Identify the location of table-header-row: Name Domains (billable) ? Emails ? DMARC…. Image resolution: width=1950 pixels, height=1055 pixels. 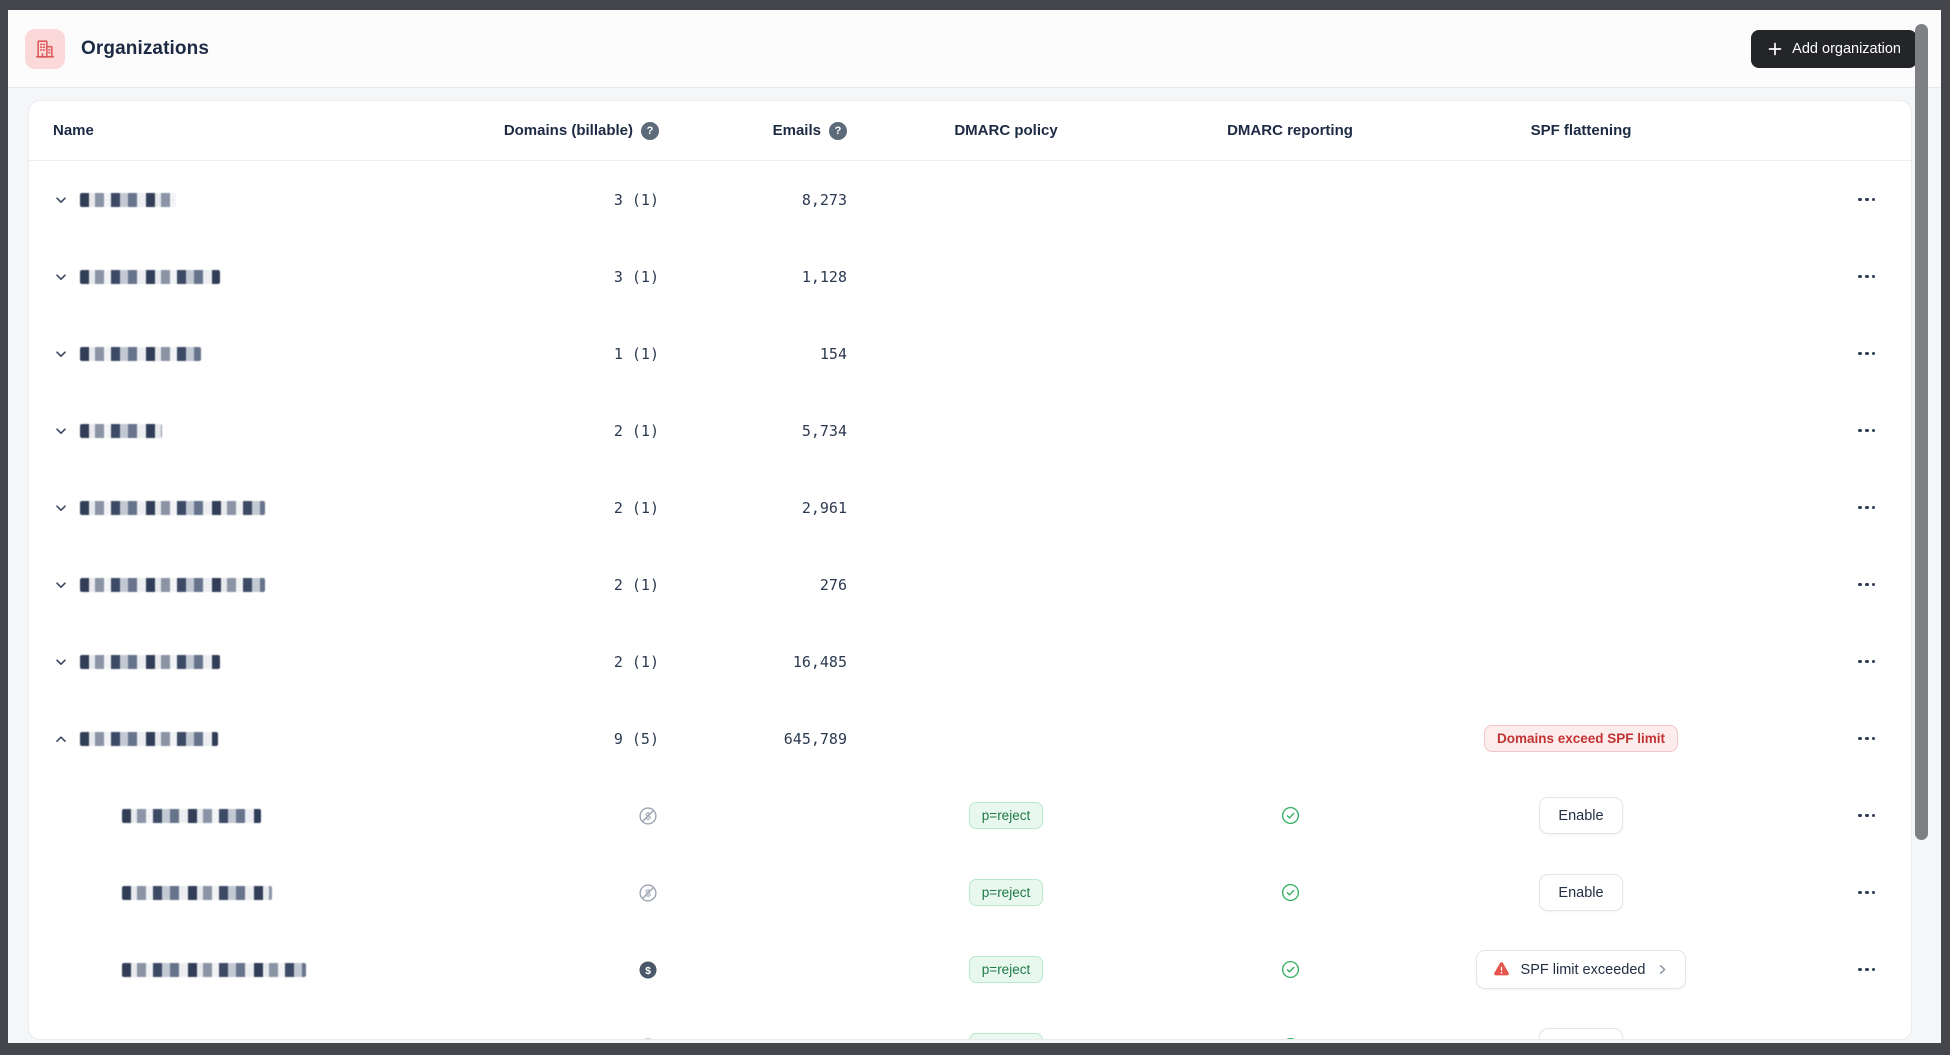
(970, 131).